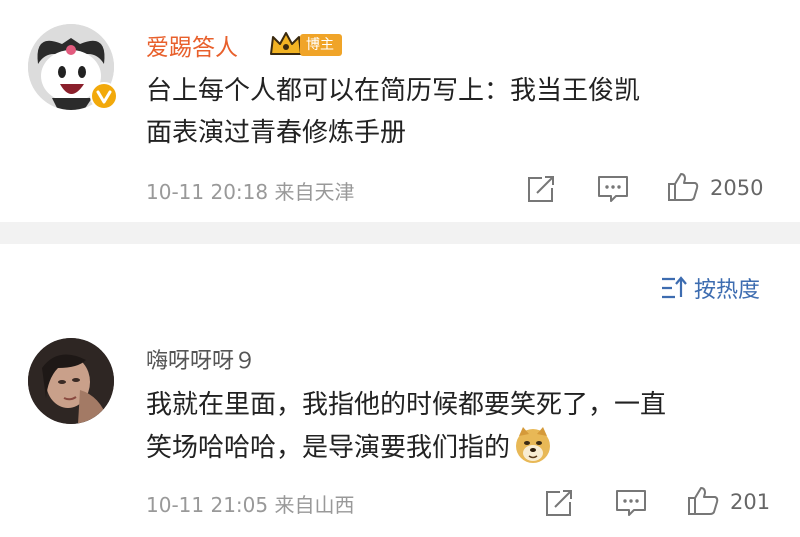 Image resolution: width=800 pixels, height=537 pixels. Describe the element at coordinates (250, 505) in the screenshot. I see `comment-meta: 10-11 21:05 来自山西` at that location.